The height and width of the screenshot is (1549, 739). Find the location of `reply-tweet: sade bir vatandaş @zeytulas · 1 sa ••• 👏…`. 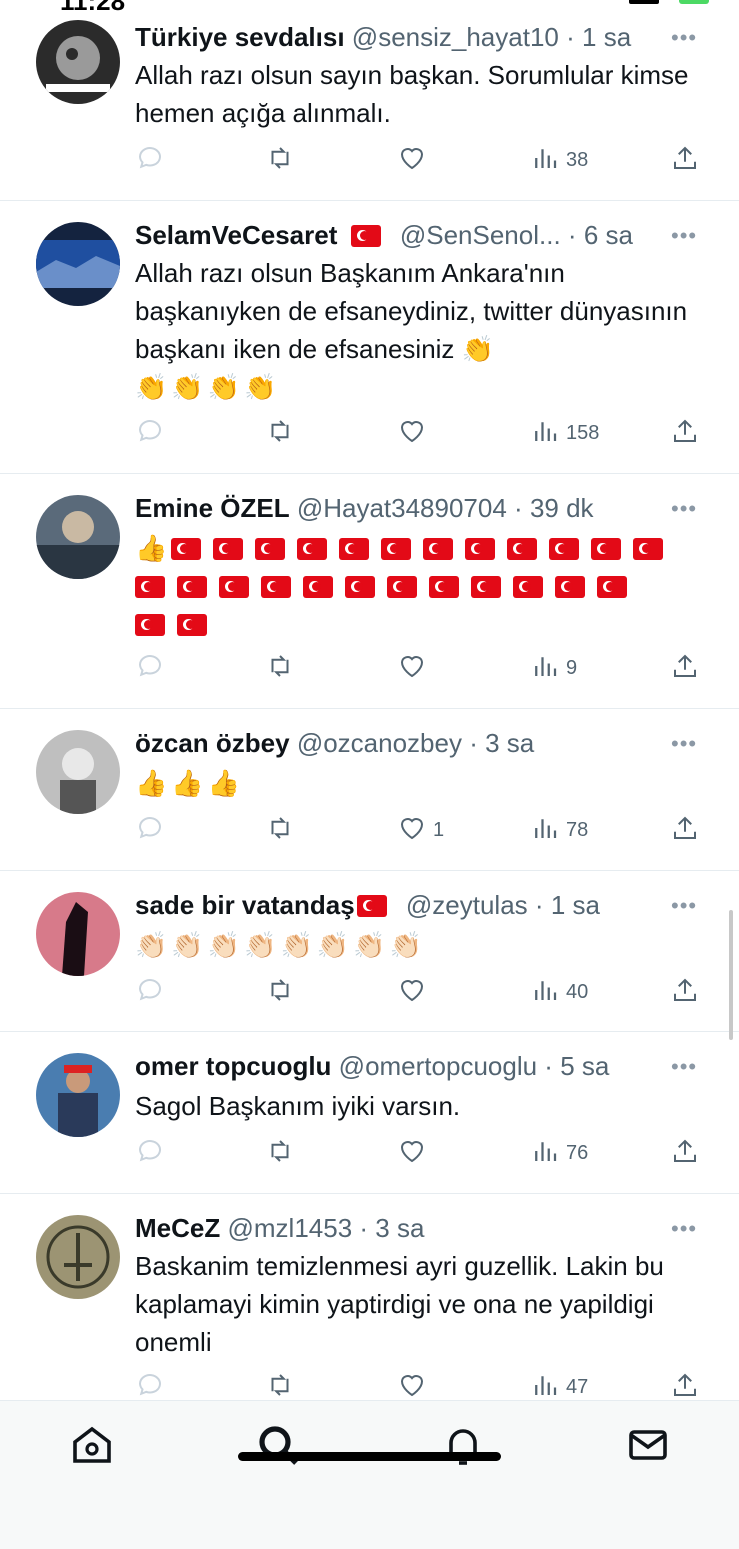

reply-tweet: sade bir vatandaş @zeytulas · 1 sa ••• 👏… is located at coordinates (369, 951).